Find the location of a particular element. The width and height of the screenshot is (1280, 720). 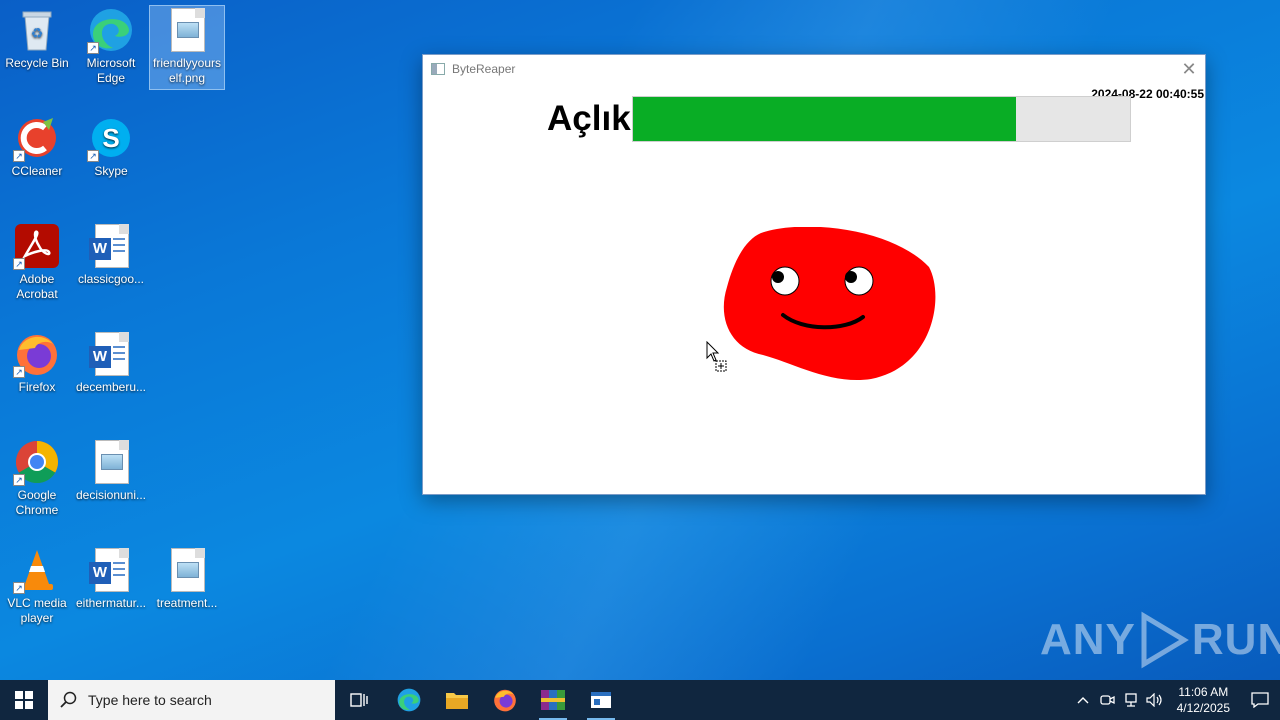

task-view-button is located at coordinates (359, 700).